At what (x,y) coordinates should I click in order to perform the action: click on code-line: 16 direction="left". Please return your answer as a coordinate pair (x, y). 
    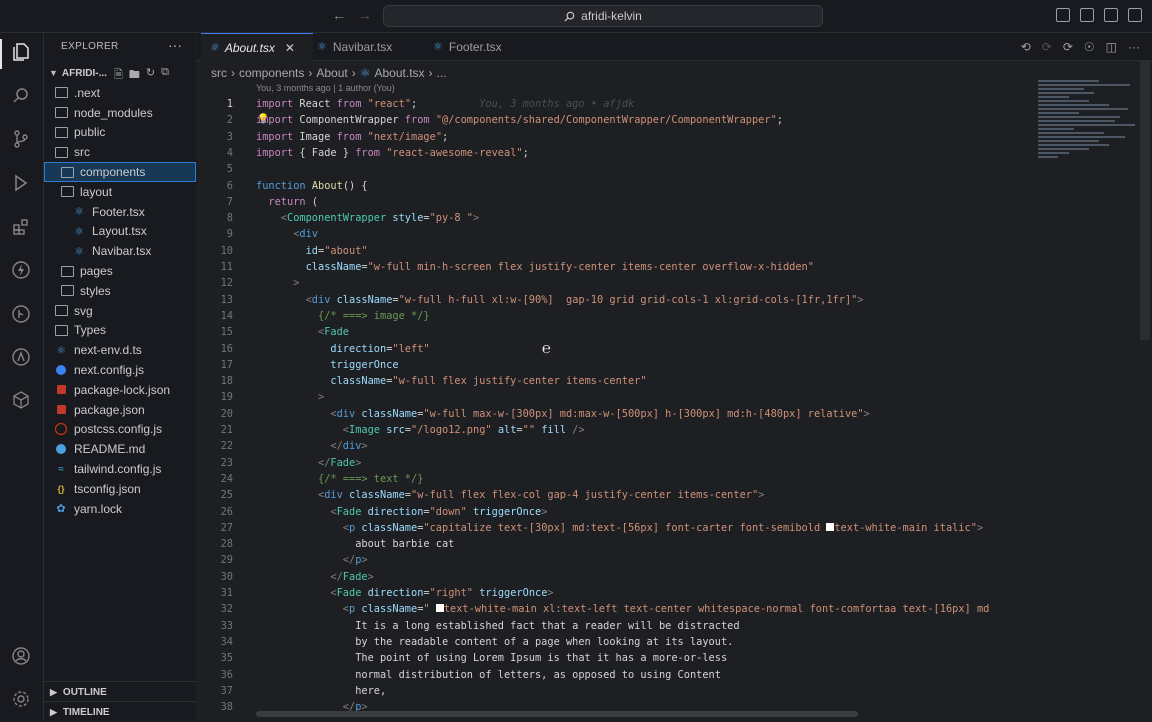
    Looking at the image, I should click on (617, 349).